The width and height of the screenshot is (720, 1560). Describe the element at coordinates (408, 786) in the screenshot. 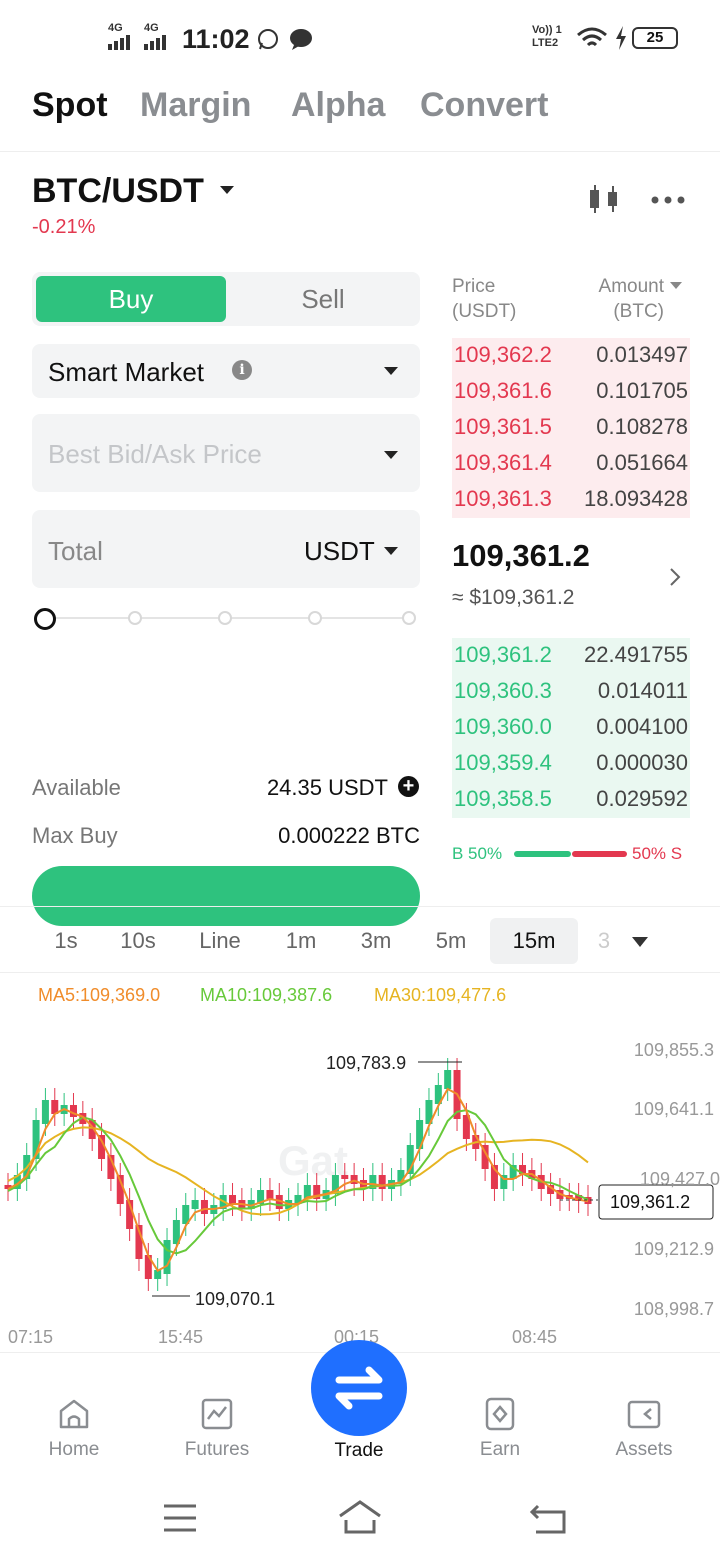

I see `add-funds-icon: +` at that location.